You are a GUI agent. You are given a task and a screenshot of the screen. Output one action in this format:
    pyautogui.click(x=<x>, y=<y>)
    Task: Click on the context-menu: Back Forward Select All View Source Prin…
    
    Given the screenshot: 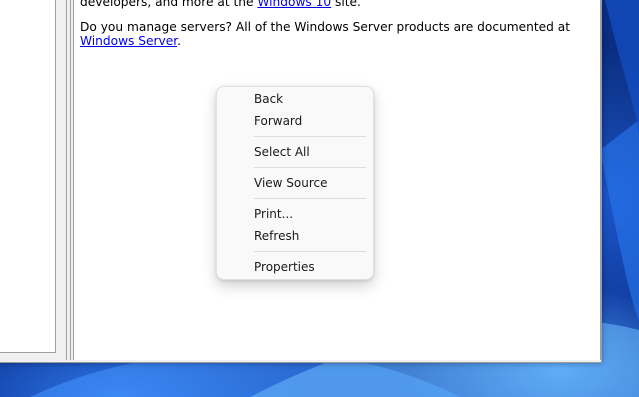 What is the action you would take?
    pyautogui.click(x=295, y=183)
    